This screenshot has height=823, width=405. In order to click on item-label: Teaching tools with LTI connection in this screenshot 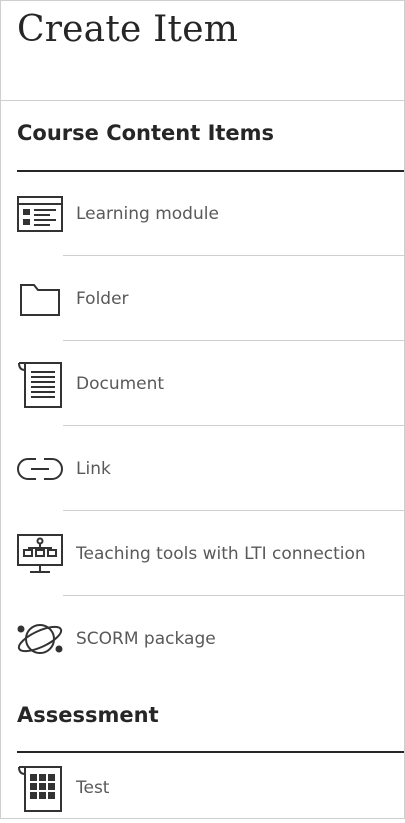, I will do `click(221, 553)`.